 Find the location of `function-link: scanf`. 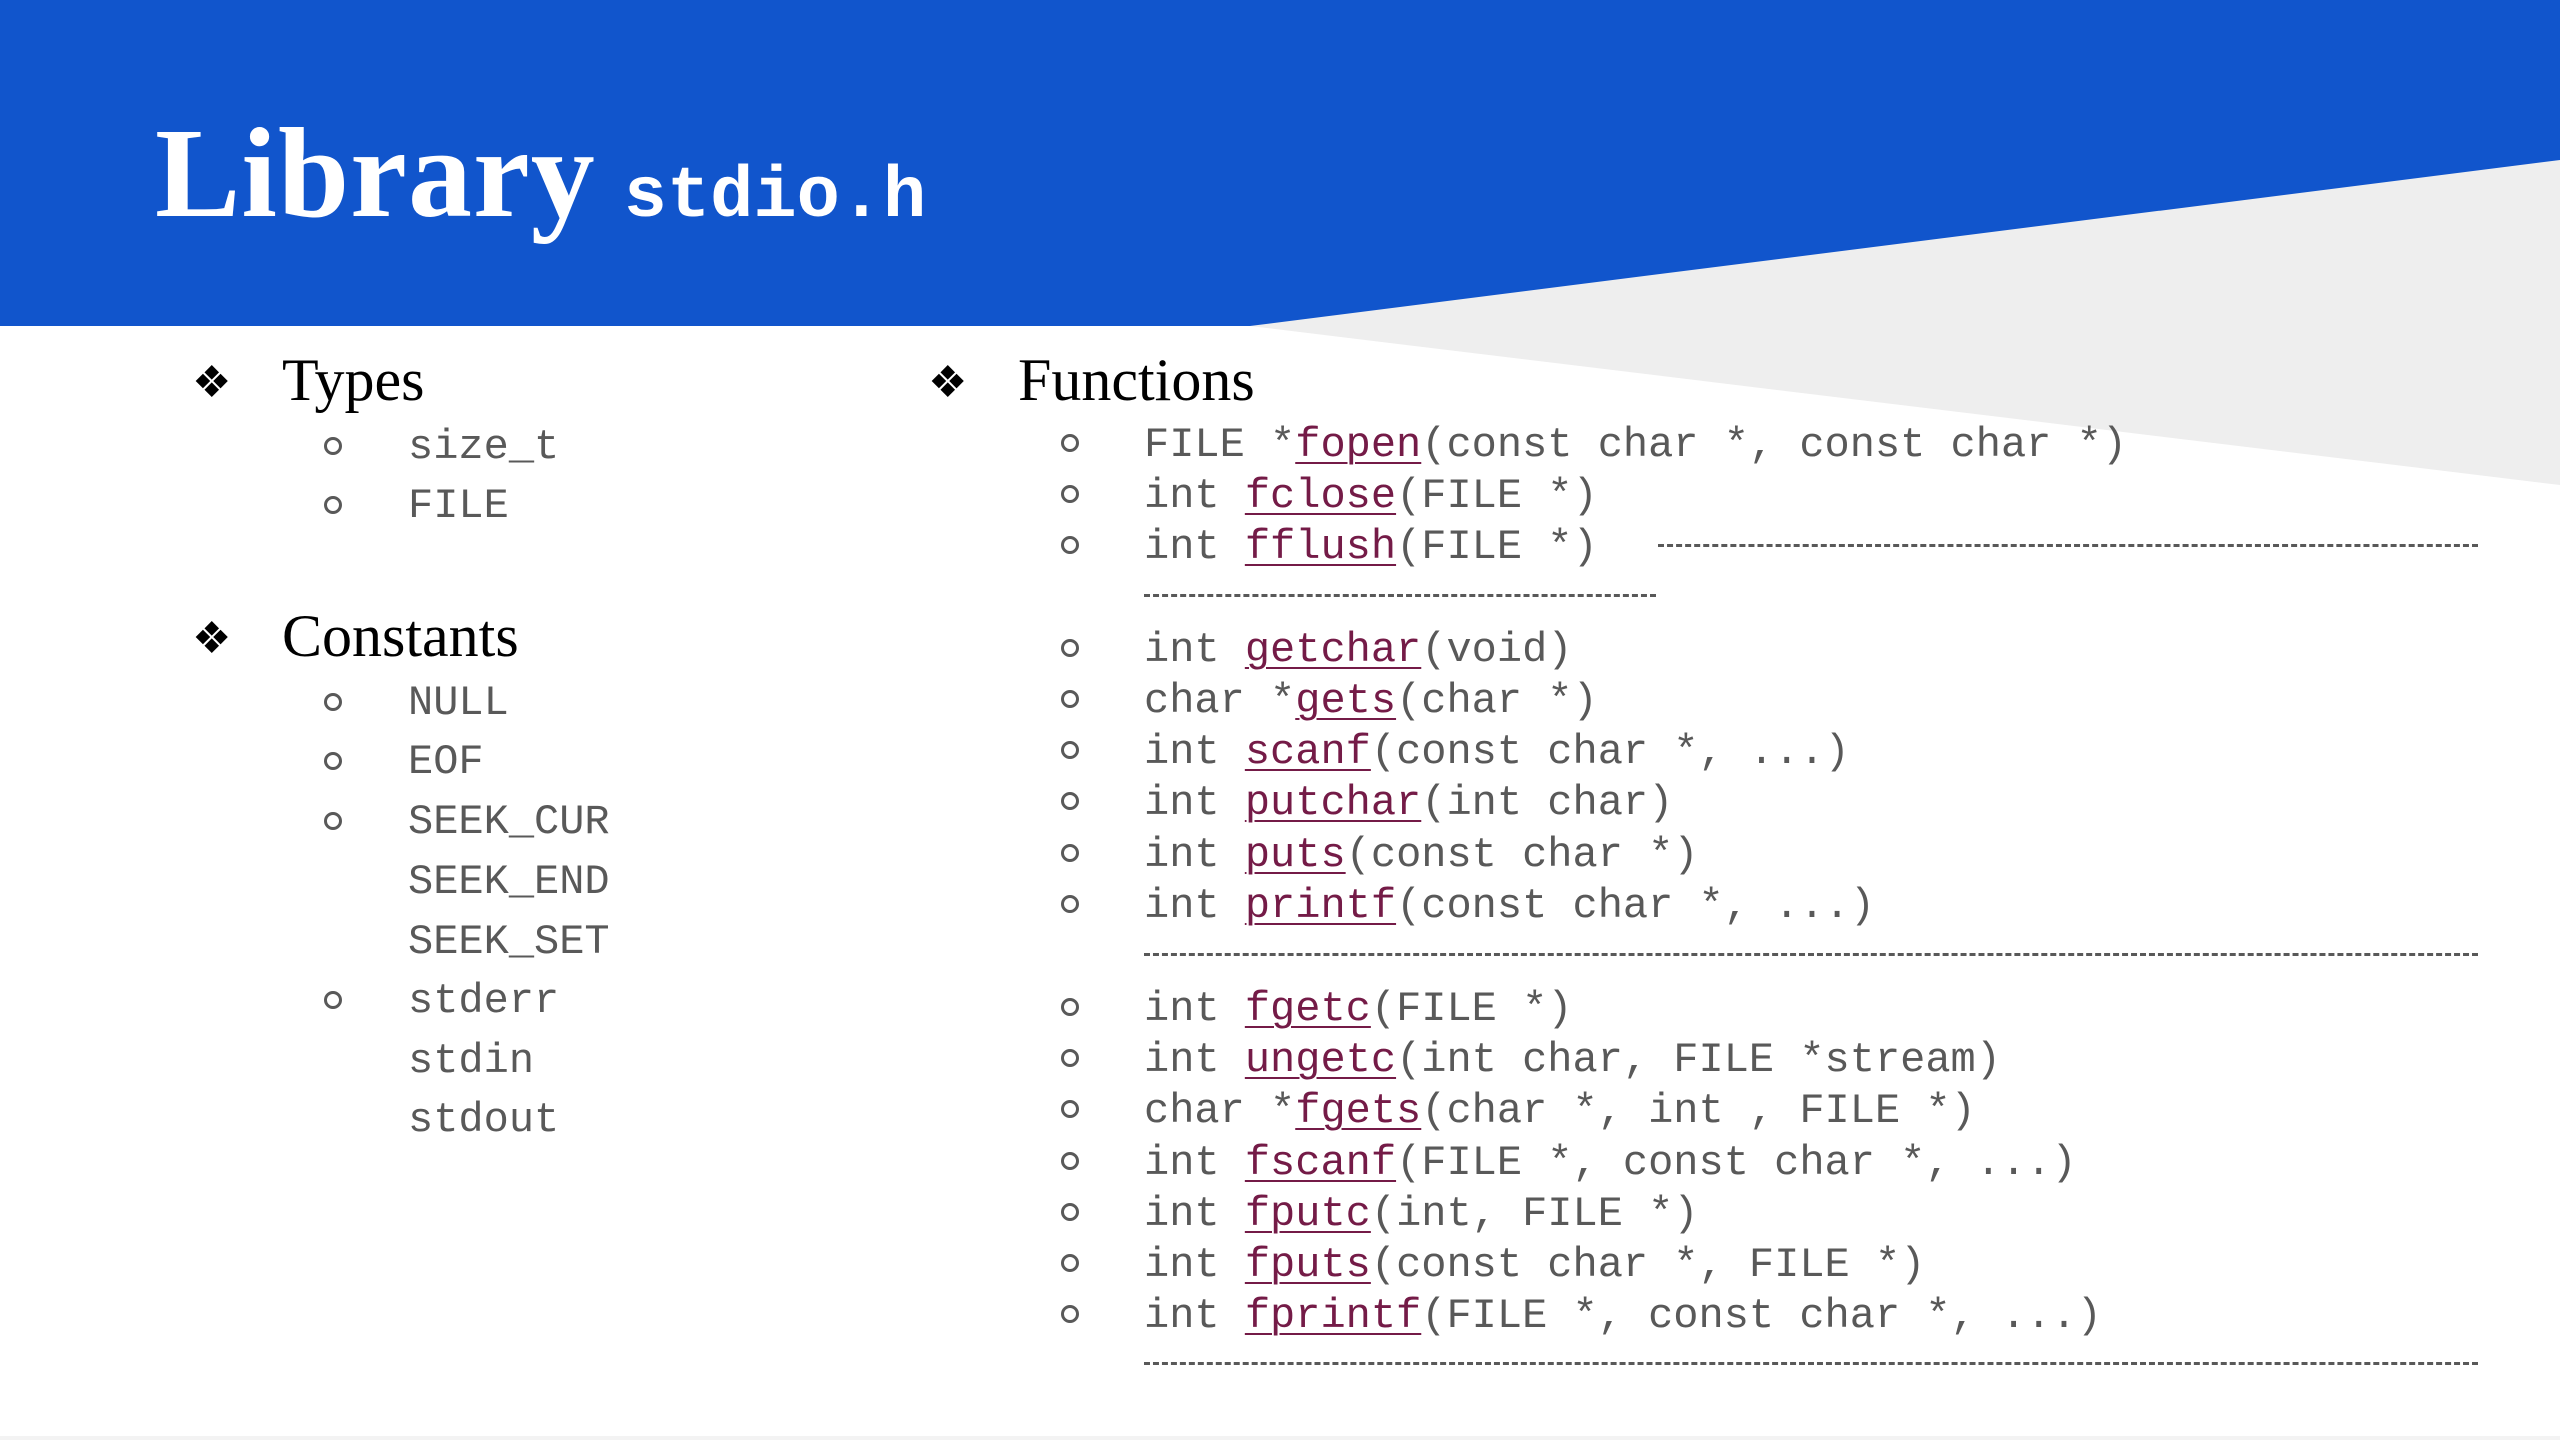

function-link: scanf is located at coordinates (1308, 752).